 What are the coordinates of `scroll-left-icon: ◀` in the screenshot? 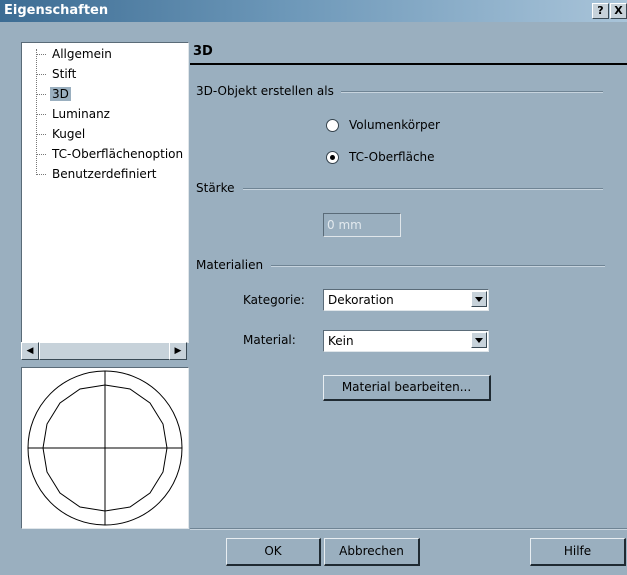 It's located at (30, 351).